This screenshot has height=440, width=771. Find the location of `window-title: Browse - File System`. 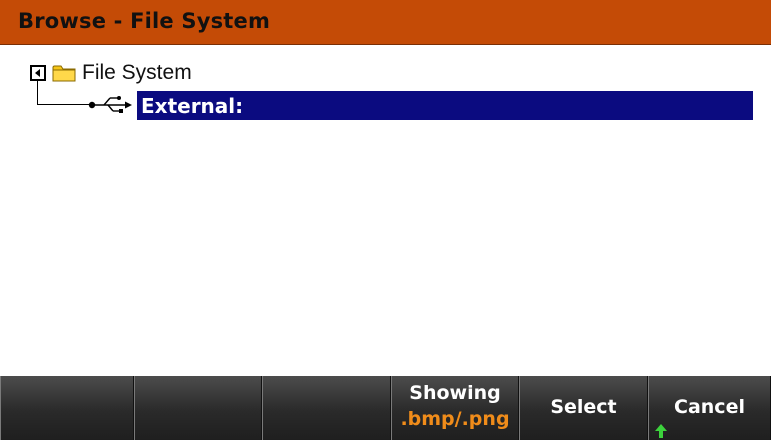

window-title: Browse - File System is located at coordinates (144, 21).